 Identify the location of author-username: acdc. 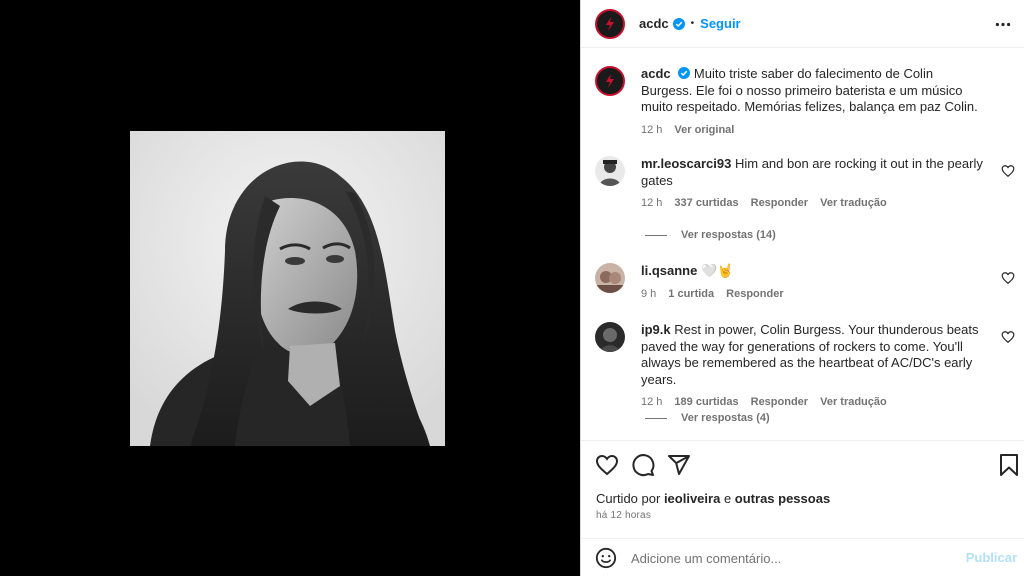
(654, 23).